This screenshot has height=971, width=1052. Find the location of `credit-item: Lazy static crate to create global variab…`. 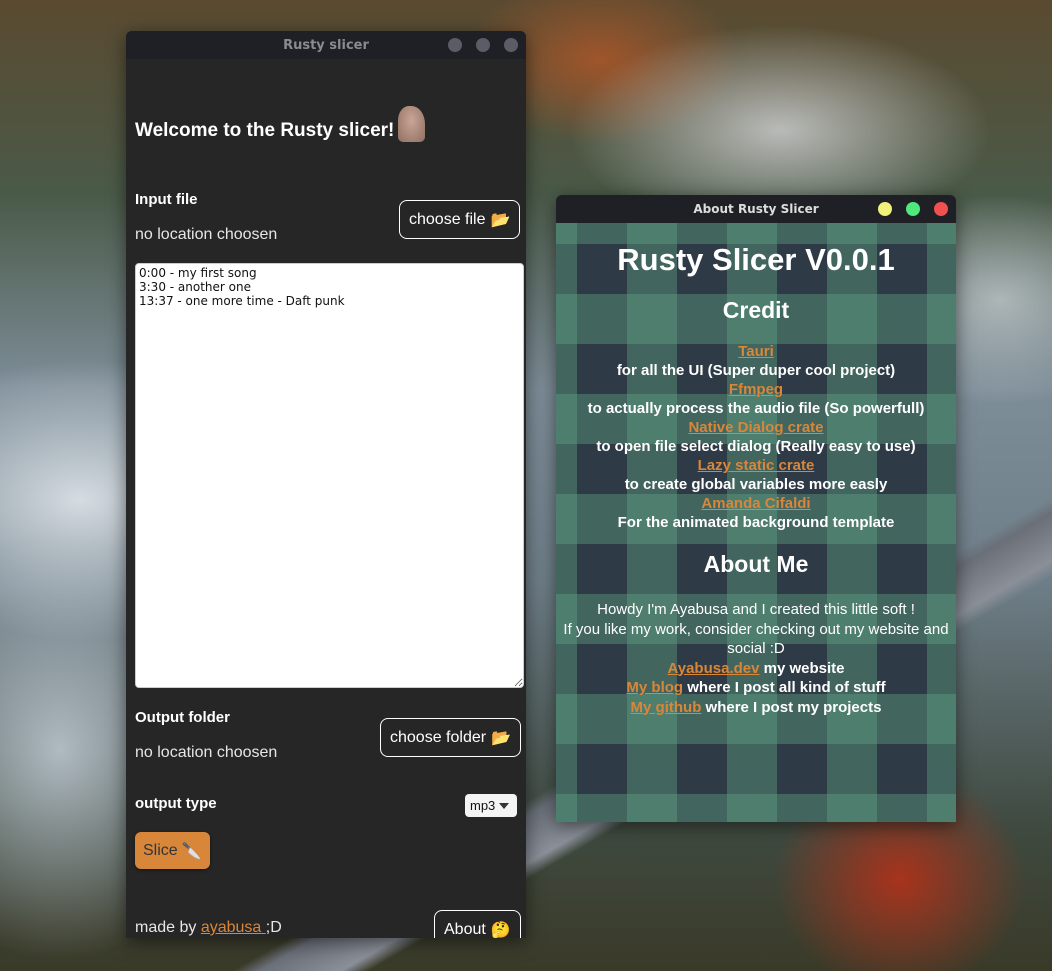

credit-item: Lazy static crate to create global variab… is located at coordinates (756, 475).